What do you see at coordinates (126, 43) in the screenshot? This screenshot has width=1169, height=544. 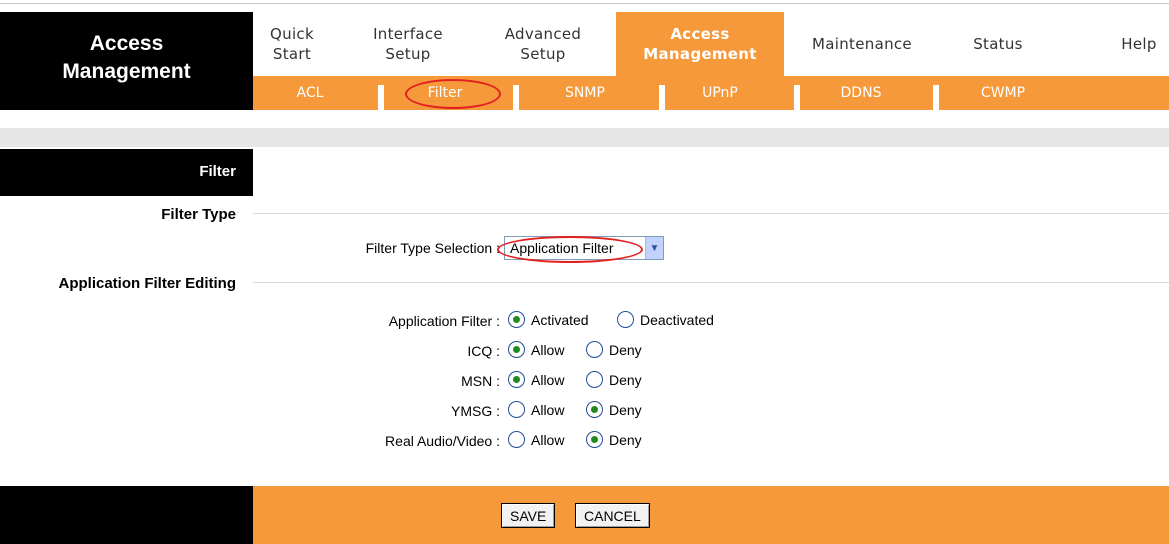 I see `brand-line-1: Access` at bounding box center [126, 43].